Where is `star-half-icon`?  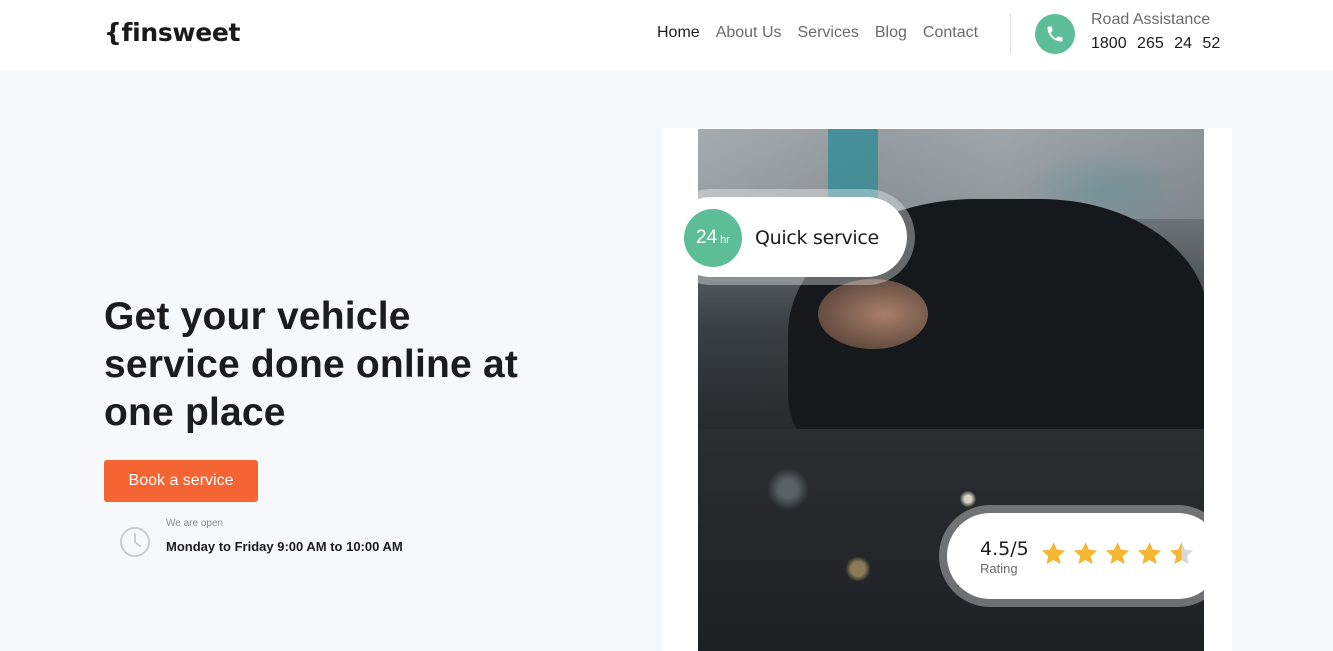 star-half-icon is located at coordinates (1181, 553).